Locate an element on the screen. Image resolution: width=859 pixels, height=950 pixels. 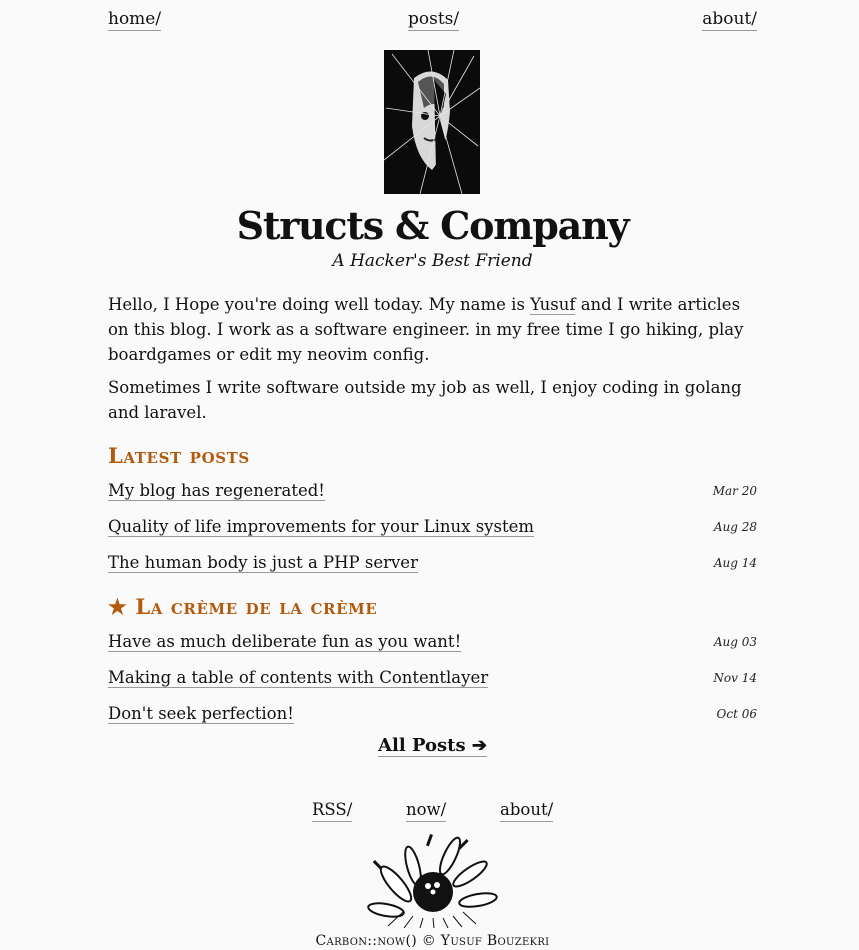
footer-nav: RSS/ now/ about/ is located at coordinates (432, 811).